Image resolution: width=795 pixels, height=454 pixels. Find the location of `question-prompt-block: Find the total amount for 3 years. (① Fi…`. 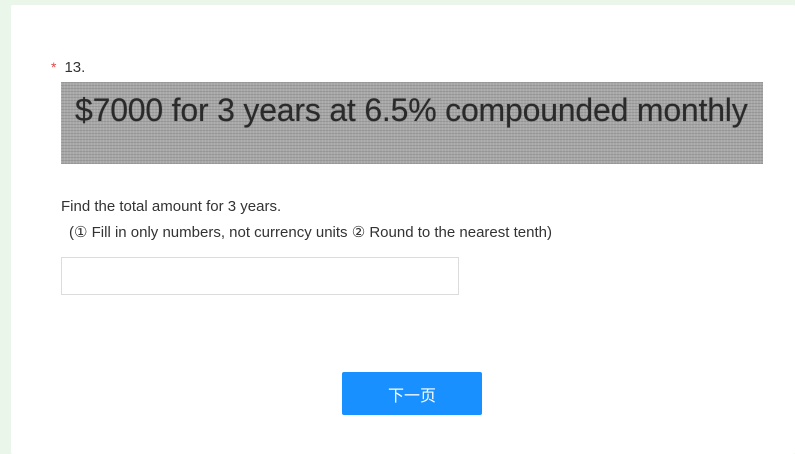

question-prompt-block: Find the total amount for 3 years. (① Fi… is located at coordinates (306, 220).